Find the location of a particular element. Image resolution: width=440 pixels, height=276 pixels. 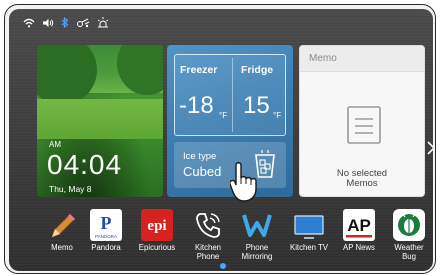

app-label-line: Mirroring is located at coordinates (257, 256).